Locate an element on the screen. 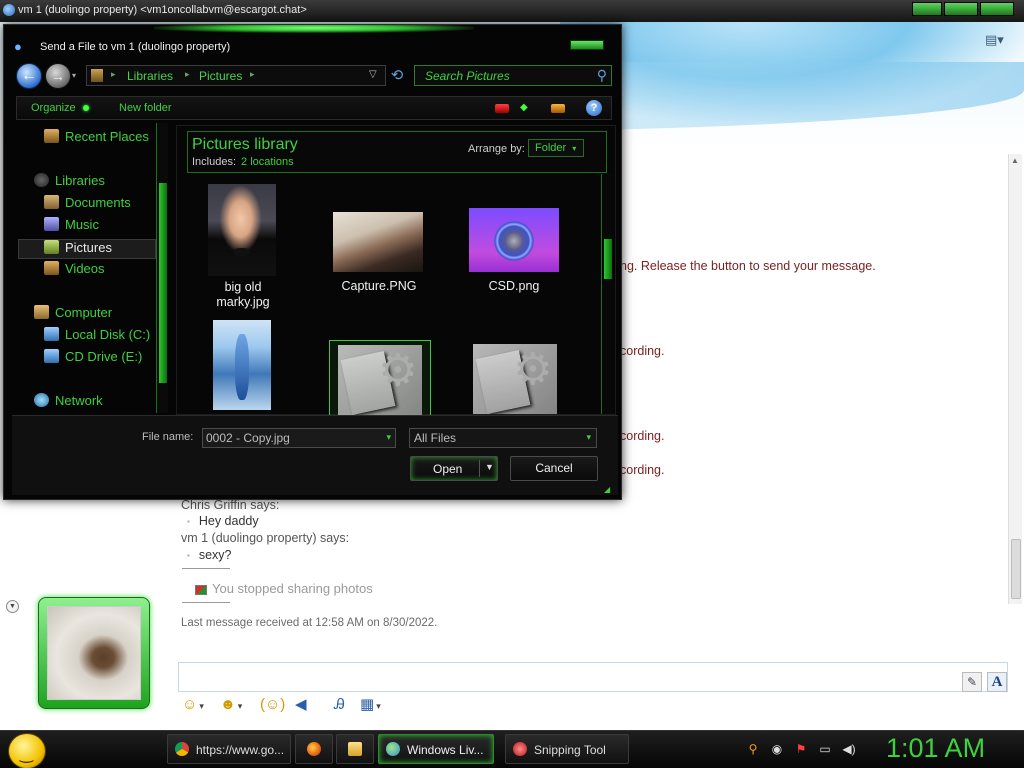  library-title: Pictures library is located at coordinates (245, 144).